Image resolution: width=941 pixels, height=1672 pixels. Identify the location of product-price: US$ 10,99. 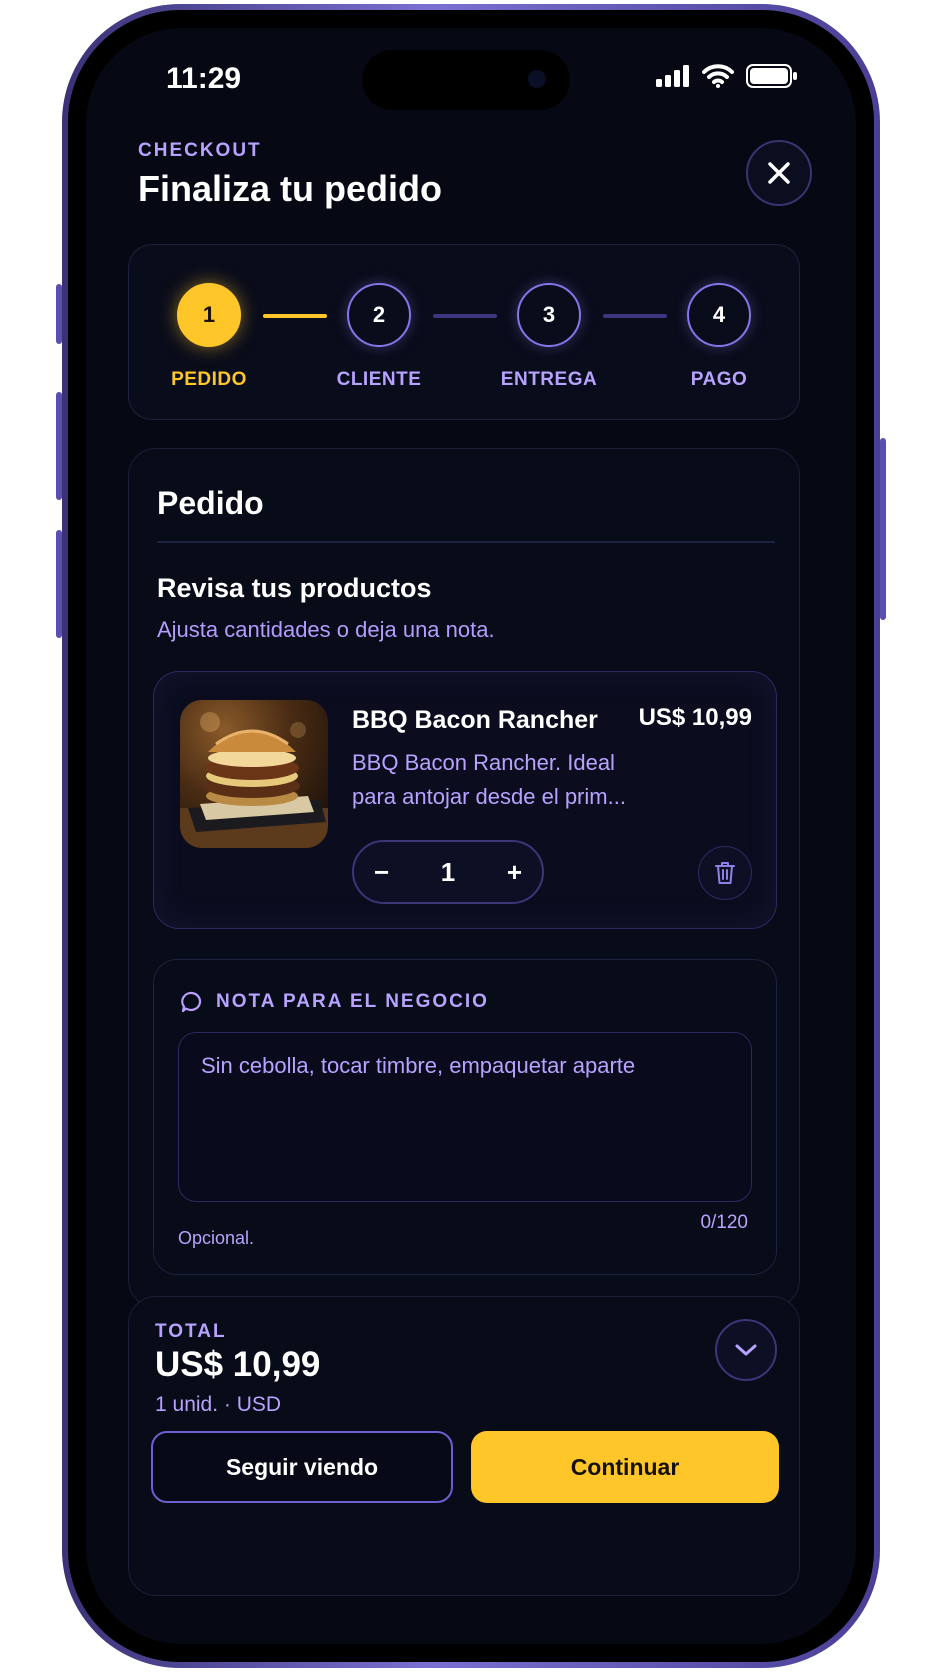
(695, 717).